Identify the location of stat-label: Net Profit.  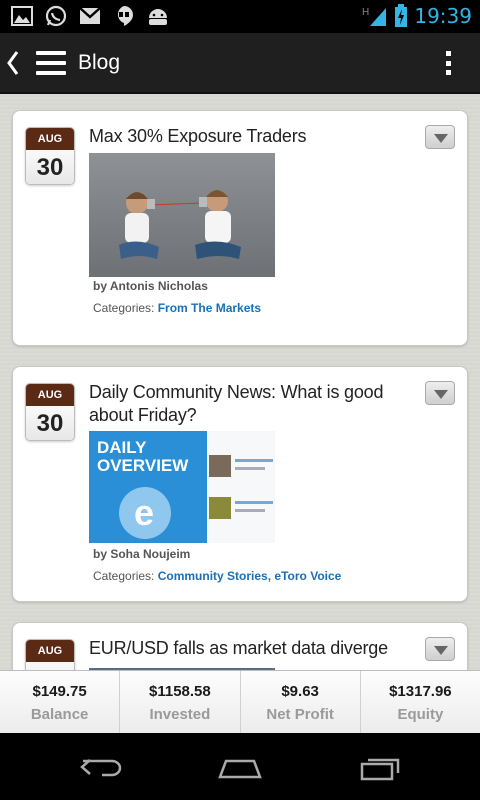
(300, 714).